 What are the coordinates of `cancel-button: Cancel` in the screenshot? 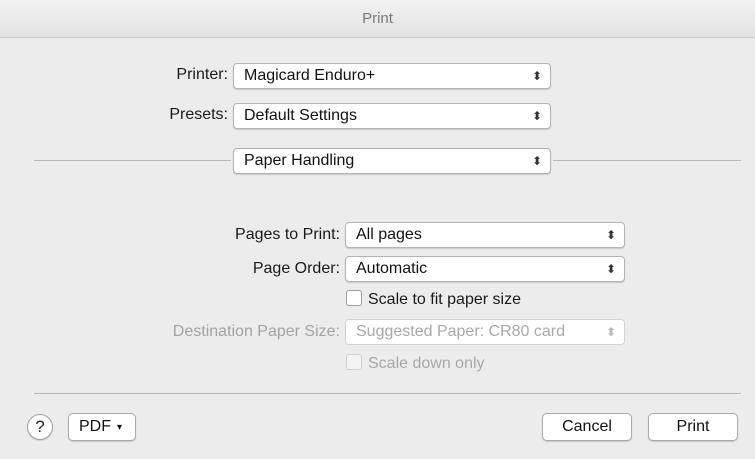 It's located at (587, 427).